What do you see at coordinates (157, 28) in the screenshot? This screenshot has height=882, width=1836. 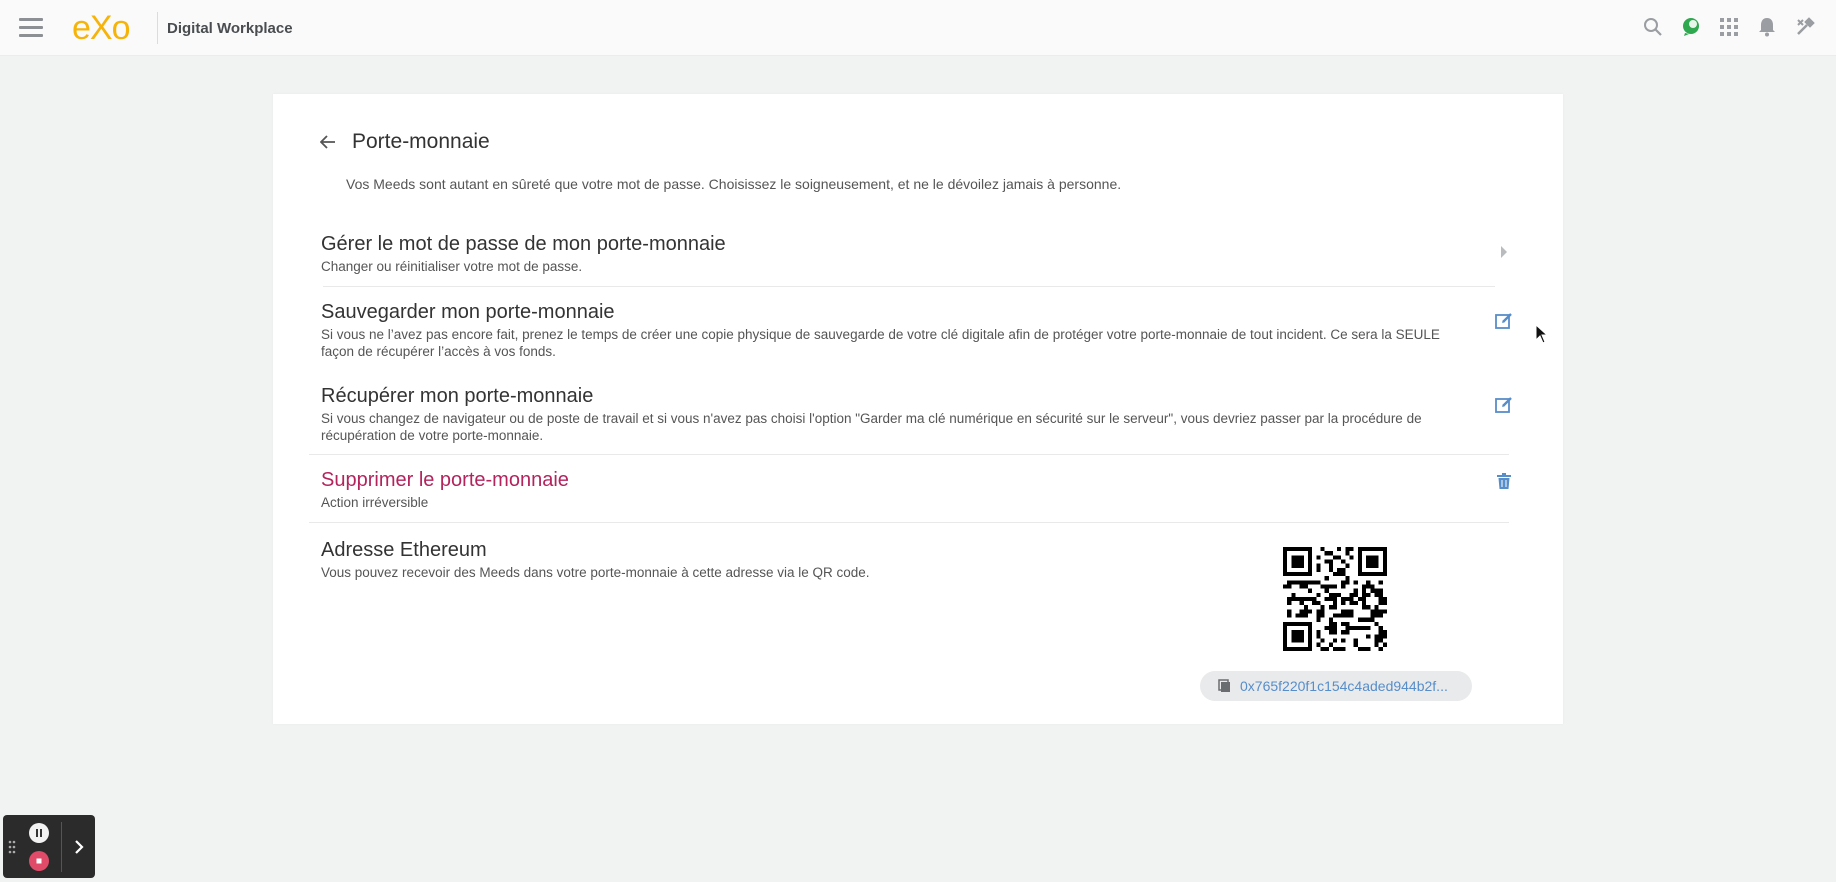 I see `logo-divider` at bounding box center [157, 28].